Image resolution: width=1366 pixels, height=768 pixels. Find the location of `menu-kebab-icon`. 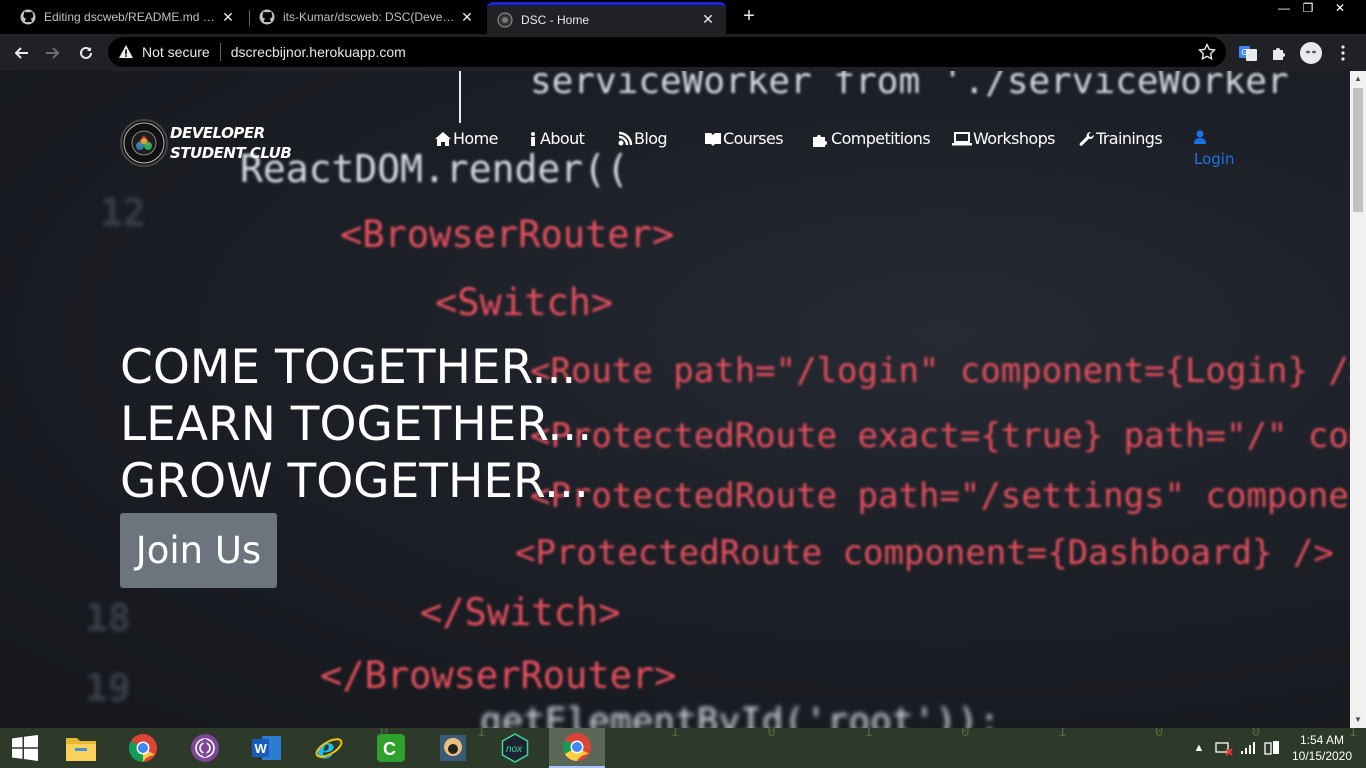

menu-kebab-icon is located at coordinates (1343, 53).